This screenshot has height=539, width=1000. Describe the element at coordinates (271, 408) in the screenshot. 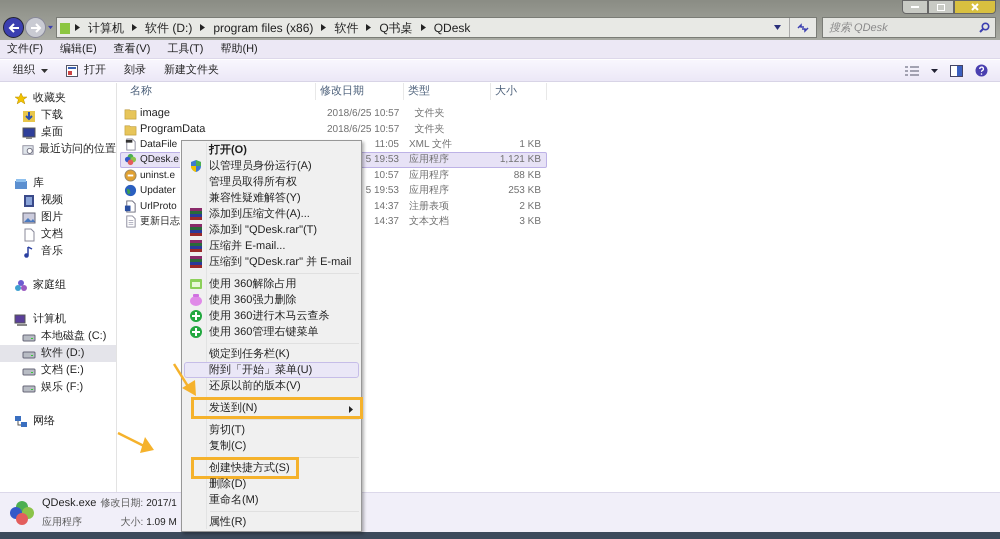

I see `menu-item: 发送到(N)` at that location.